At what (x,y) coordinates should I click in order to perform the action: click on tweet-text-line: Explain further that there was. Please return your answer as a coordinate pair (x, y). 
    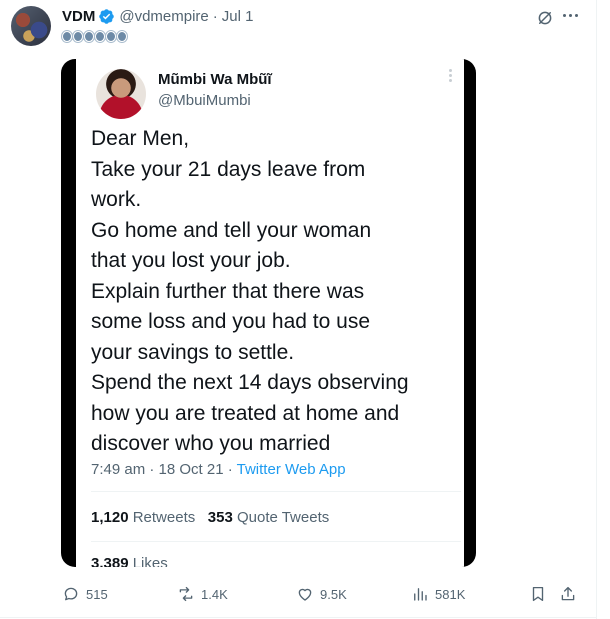
    Looking at the image, I should click on (228, 291).